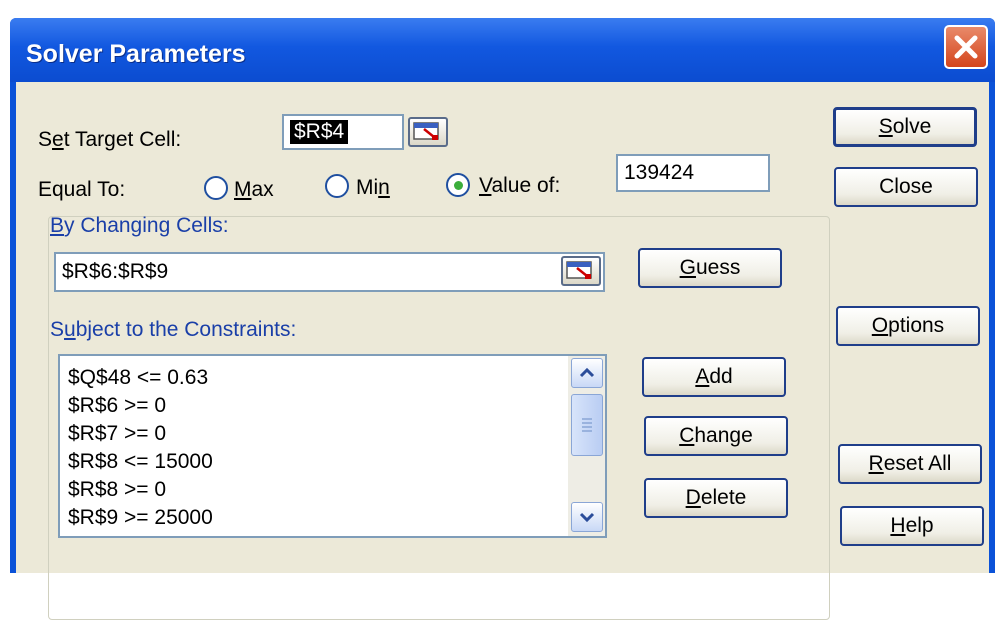  Describe the element at coordinates (906, 187) in the screenshot. I see `close-button: Close` at that location.